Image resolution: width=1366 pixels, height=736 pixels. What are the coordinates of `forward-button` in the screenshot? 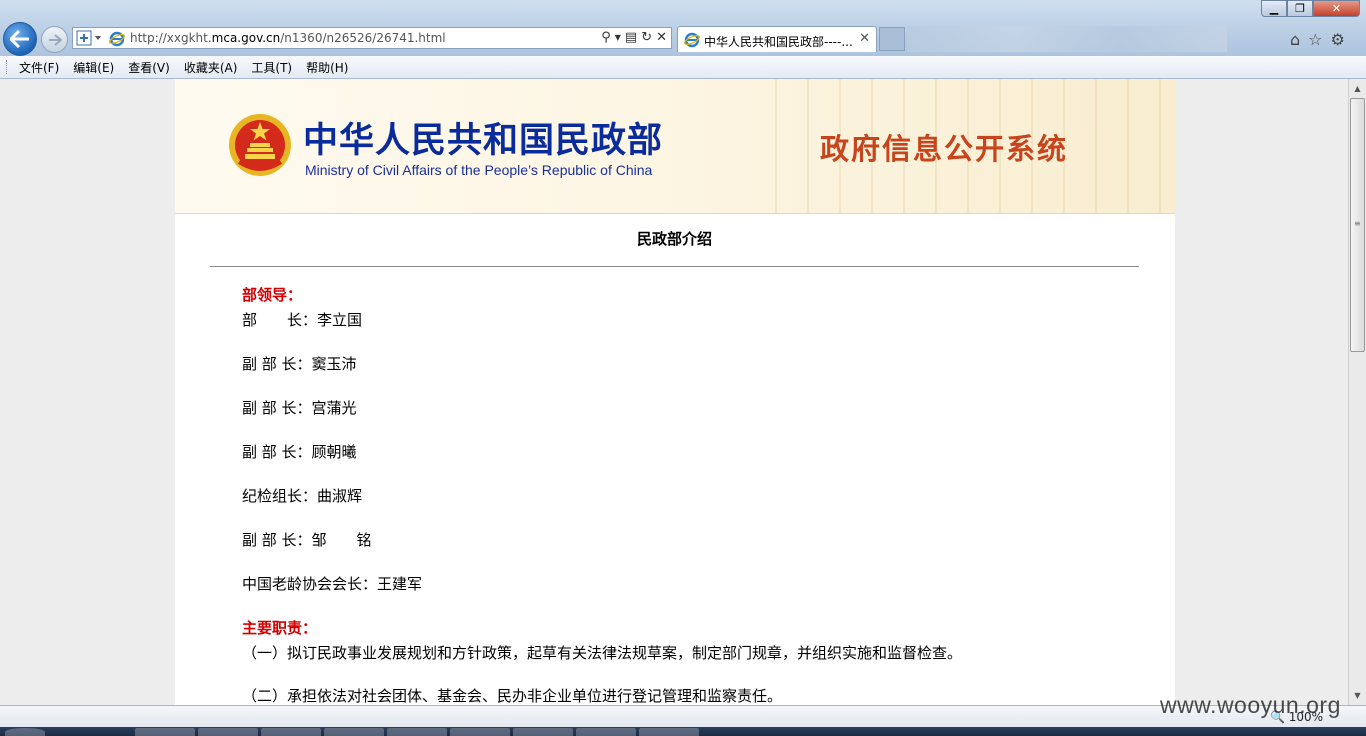 It's located at (54, 39).